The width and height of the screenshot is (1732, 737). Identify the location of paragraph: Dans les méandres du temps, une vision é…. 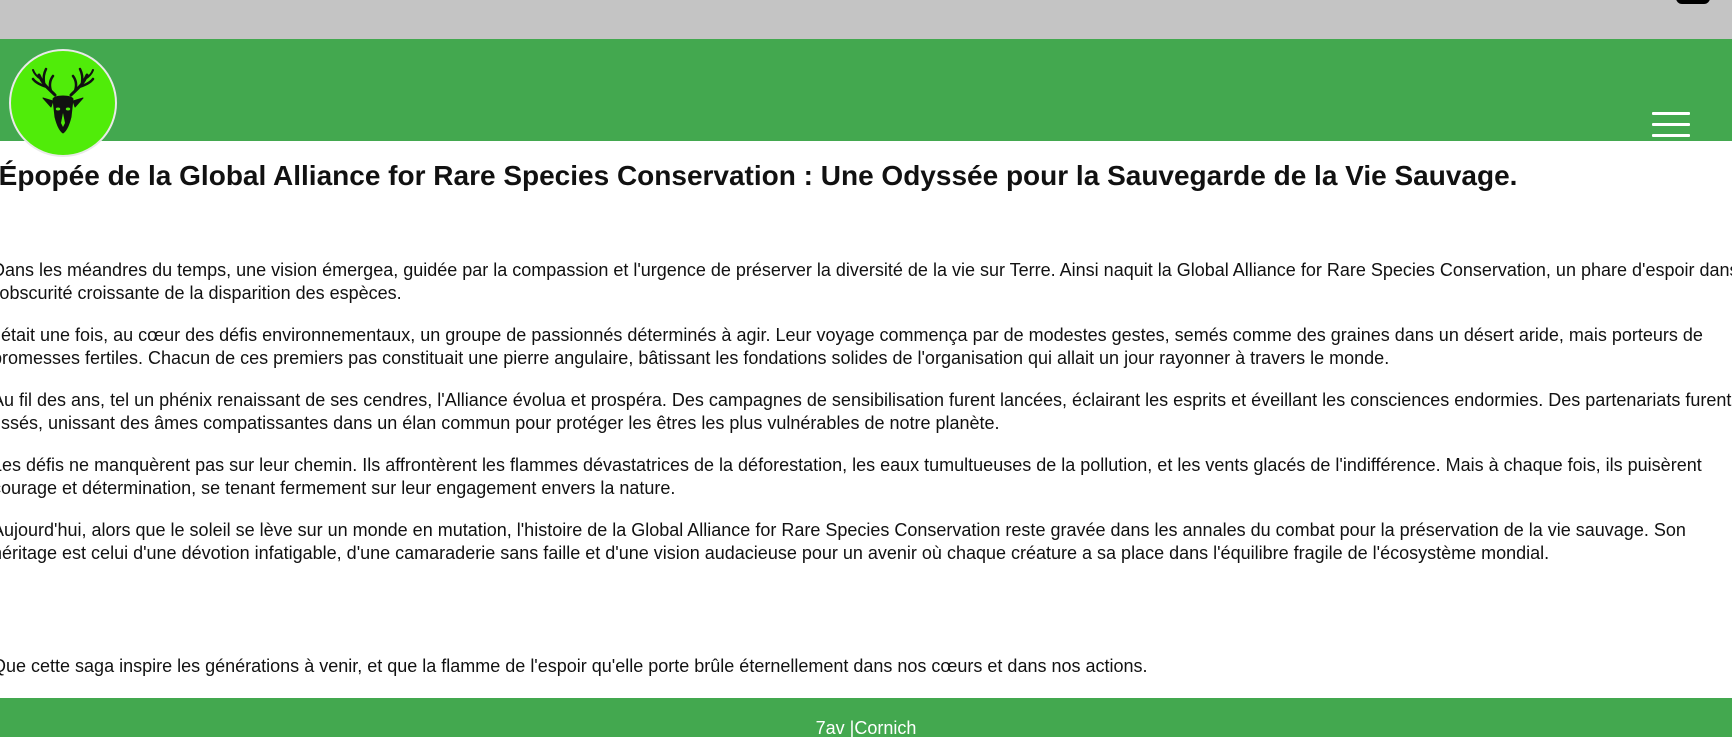
(866, 281).